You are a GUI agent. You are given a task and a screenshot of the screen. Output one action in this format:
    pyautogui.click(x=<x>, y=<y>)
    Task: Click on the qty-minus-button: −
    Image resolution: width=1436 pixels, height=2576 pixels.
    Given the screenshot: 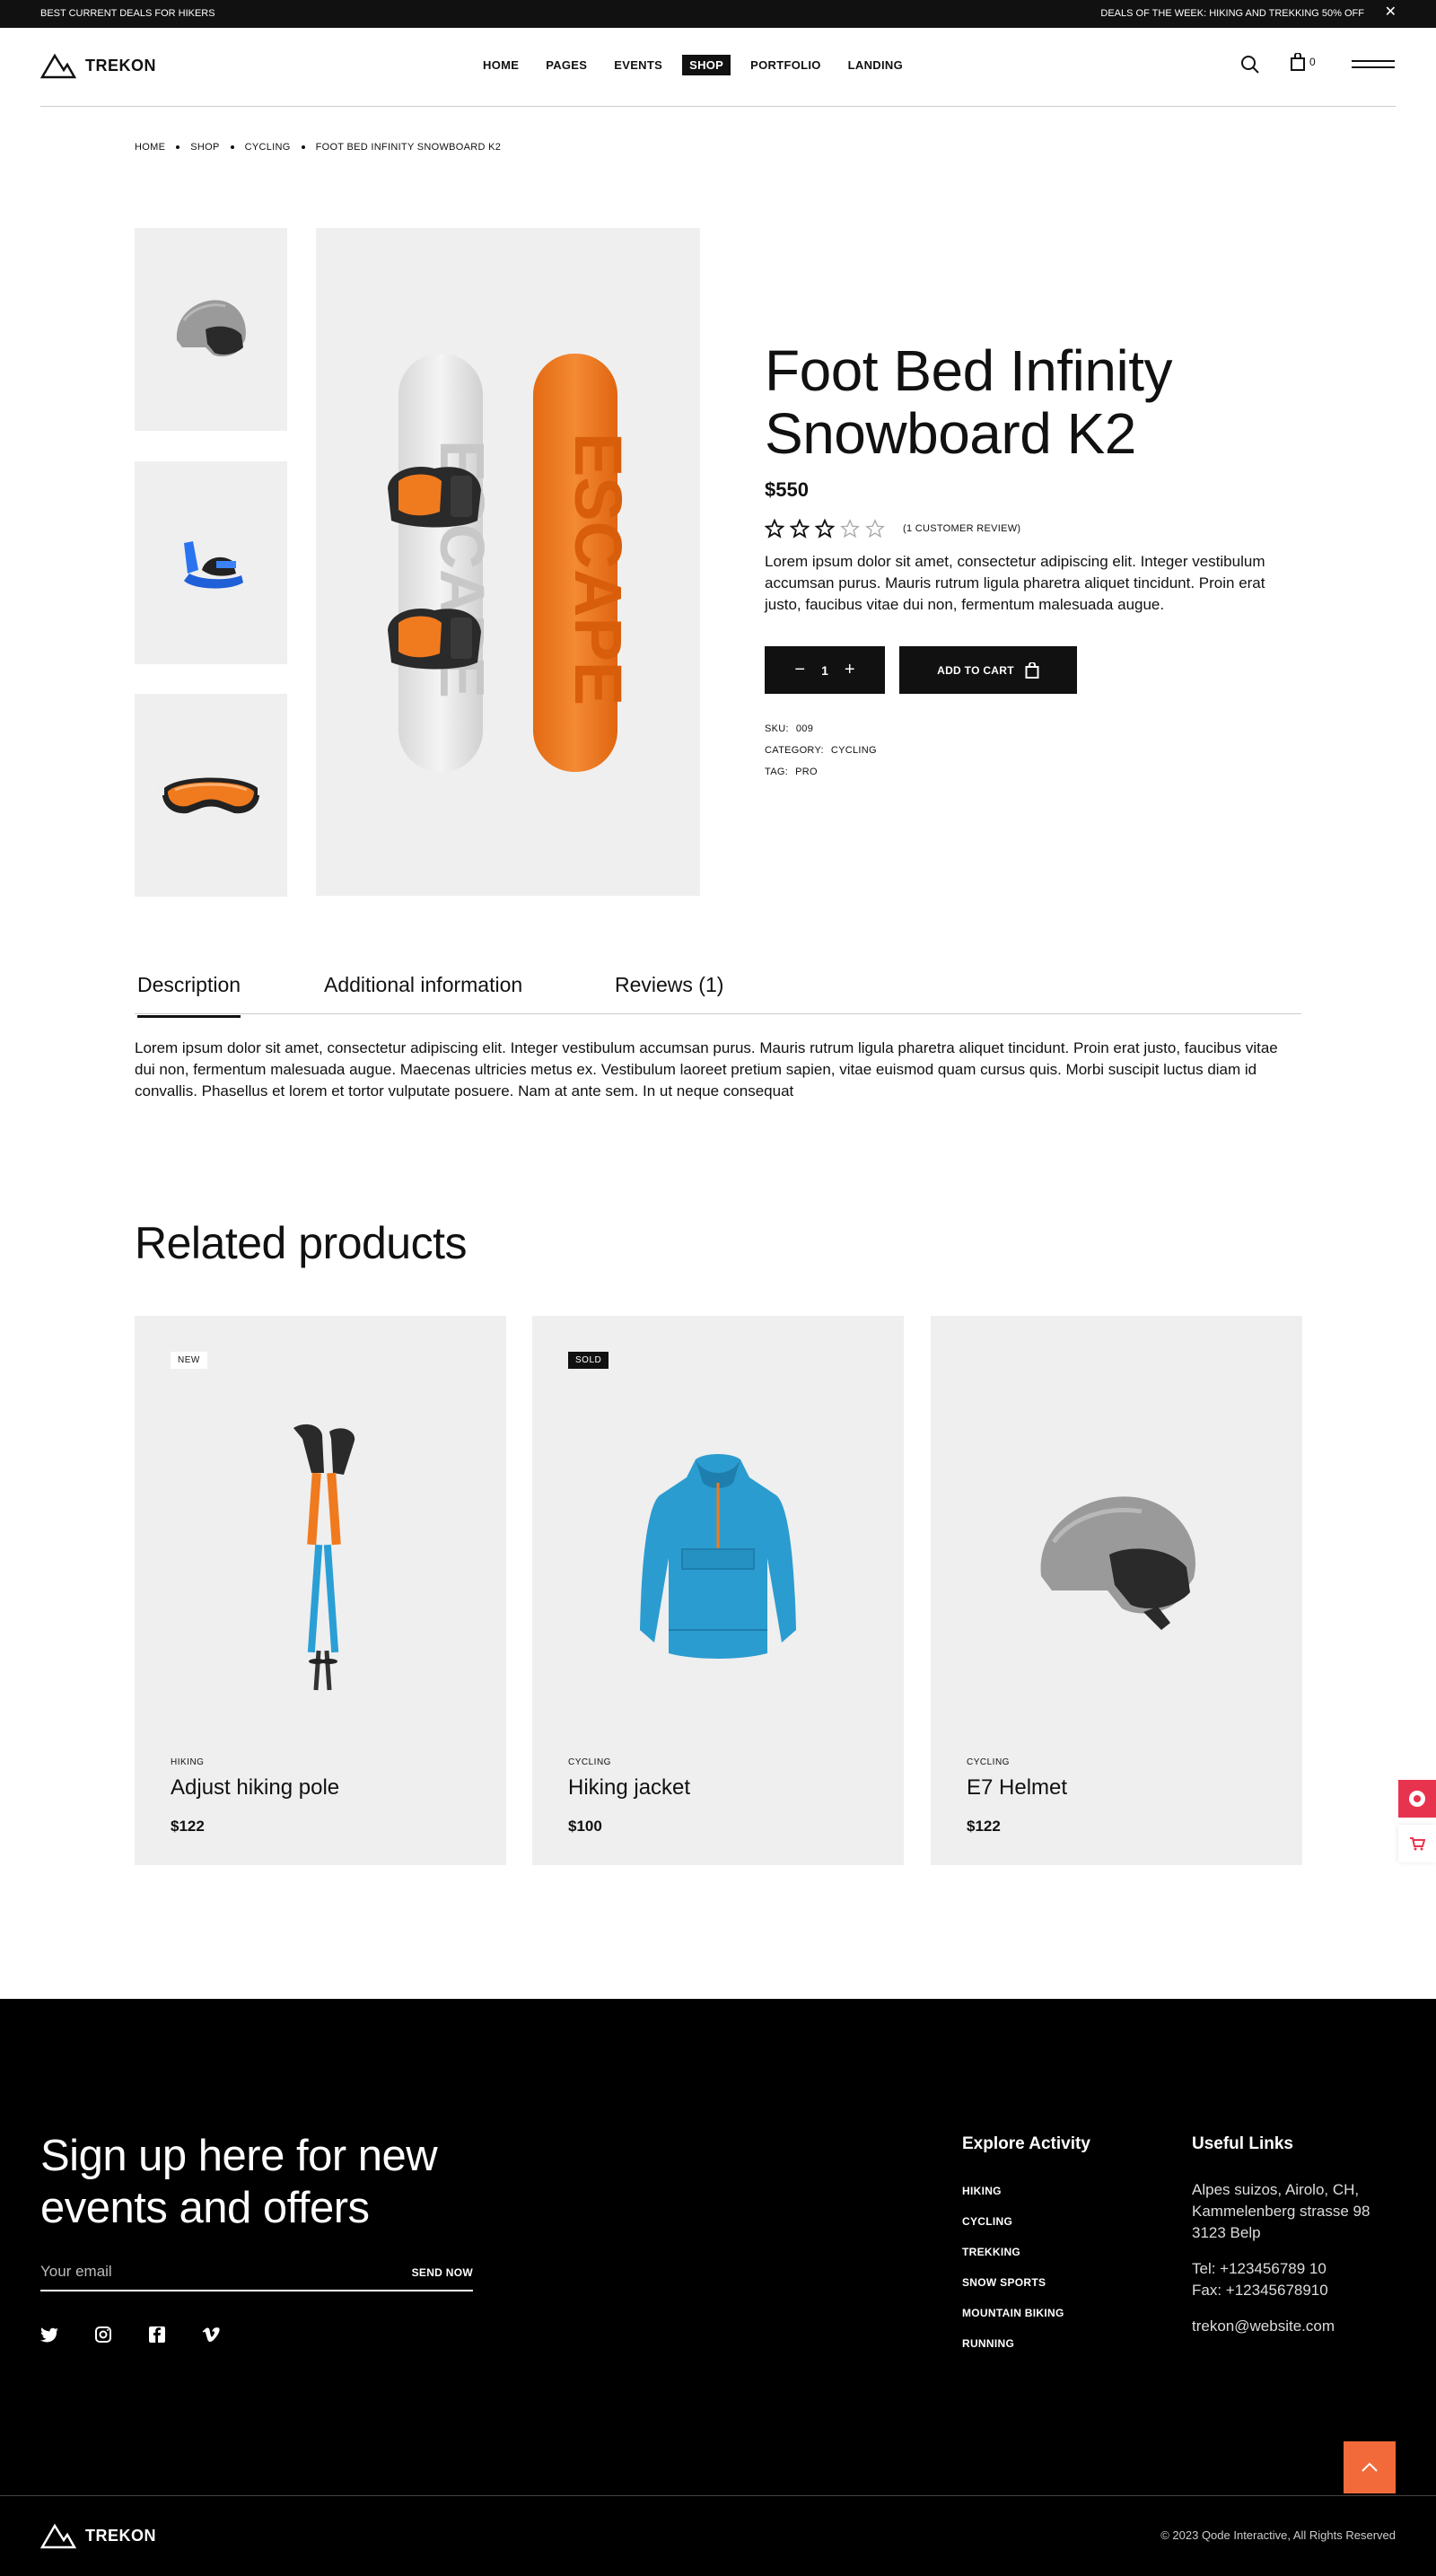 What is the action you would take?
    pyautogui.click(x=799, y=670)
    